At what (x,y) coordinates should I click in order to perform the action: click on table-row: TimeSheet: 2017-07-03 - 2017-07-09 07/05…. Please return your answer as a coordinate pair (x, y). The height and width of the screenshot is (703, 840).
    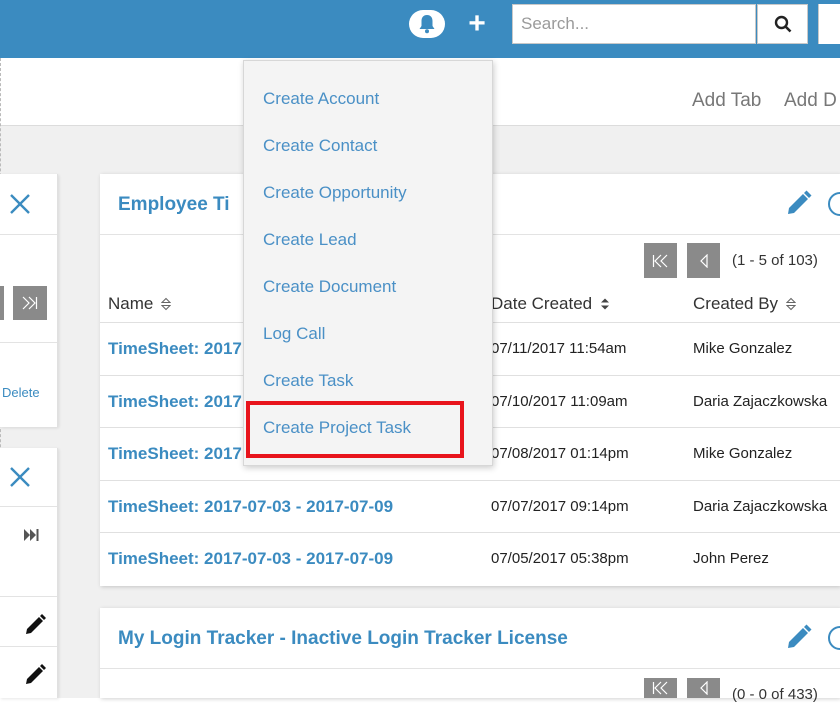
    Looking at the image, I should click on (470, 558).